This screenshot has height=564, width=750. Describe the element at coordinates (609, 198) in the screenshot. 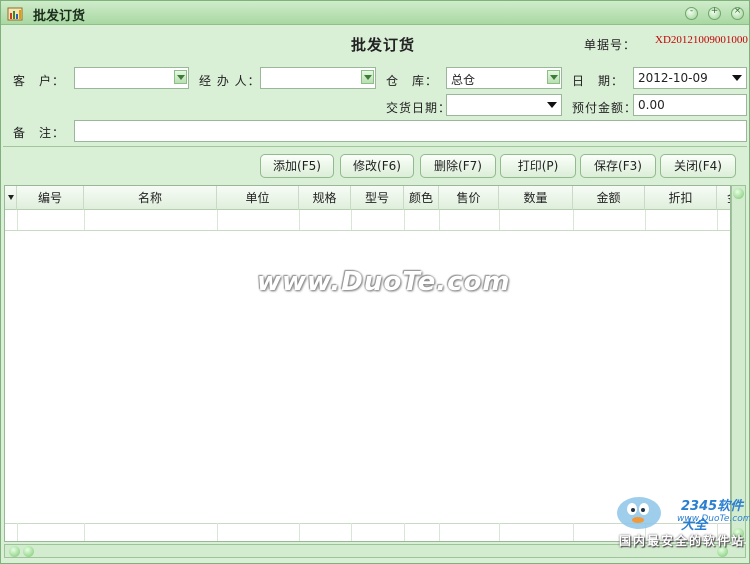

I see `col-amount: 金额` at that location.